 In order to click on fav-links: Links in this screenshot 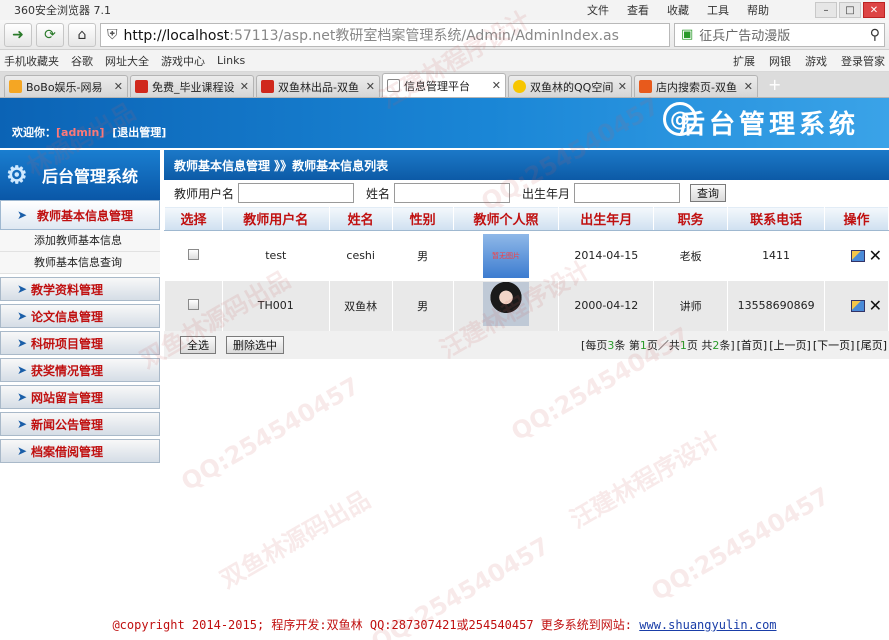, I will do `click(231, 60)`.